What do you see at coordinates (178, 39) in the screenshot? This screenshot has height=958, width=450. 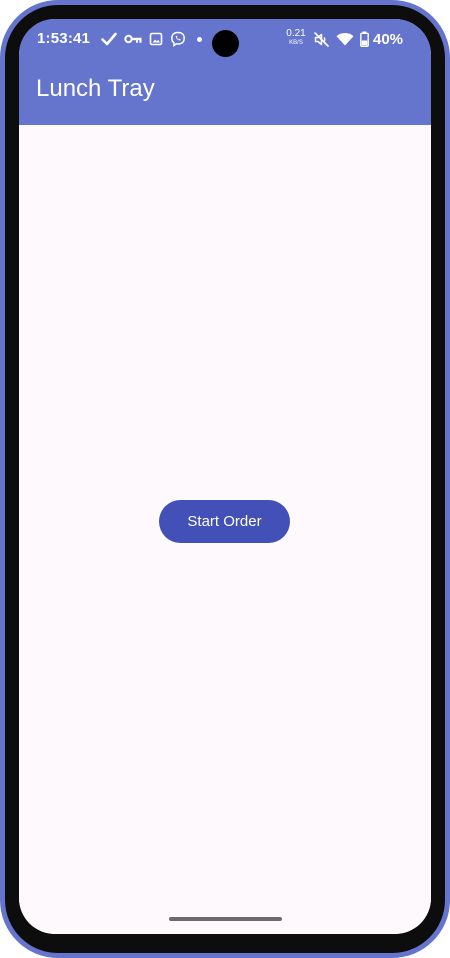 I see `viber-icon` at bounding box center [178, 39].